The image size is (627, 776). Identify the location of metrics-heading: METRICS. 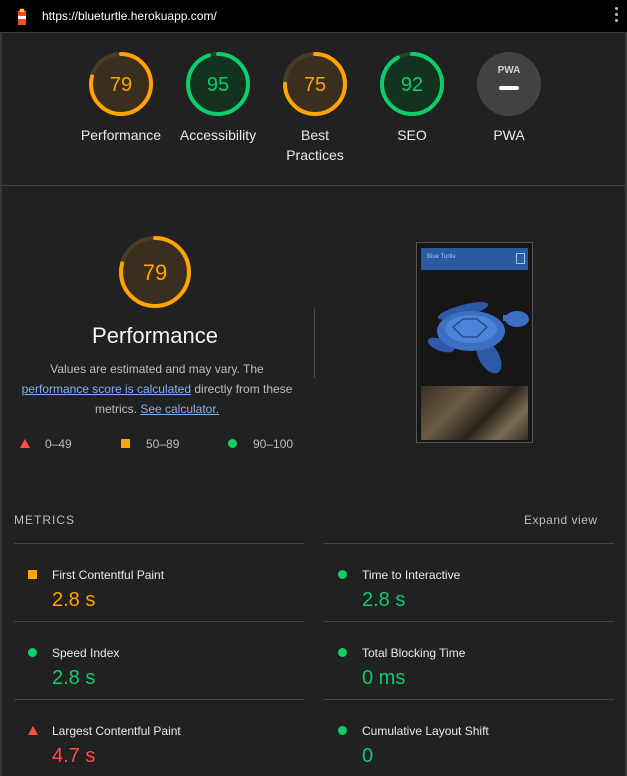
(44, 520).